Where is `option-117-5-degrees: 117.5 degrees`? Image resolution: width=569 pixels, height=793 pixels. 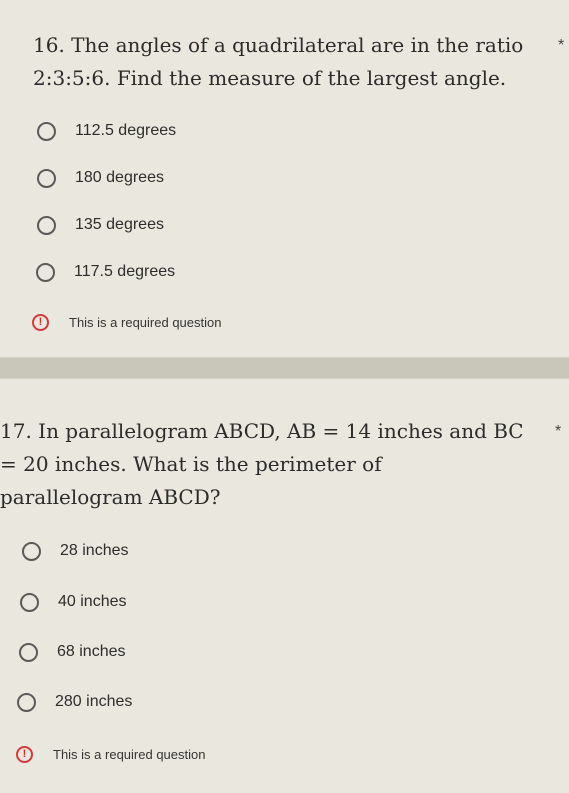 option-117-5-degrees: 117.5 degrees is located at coordinates (105, 272).